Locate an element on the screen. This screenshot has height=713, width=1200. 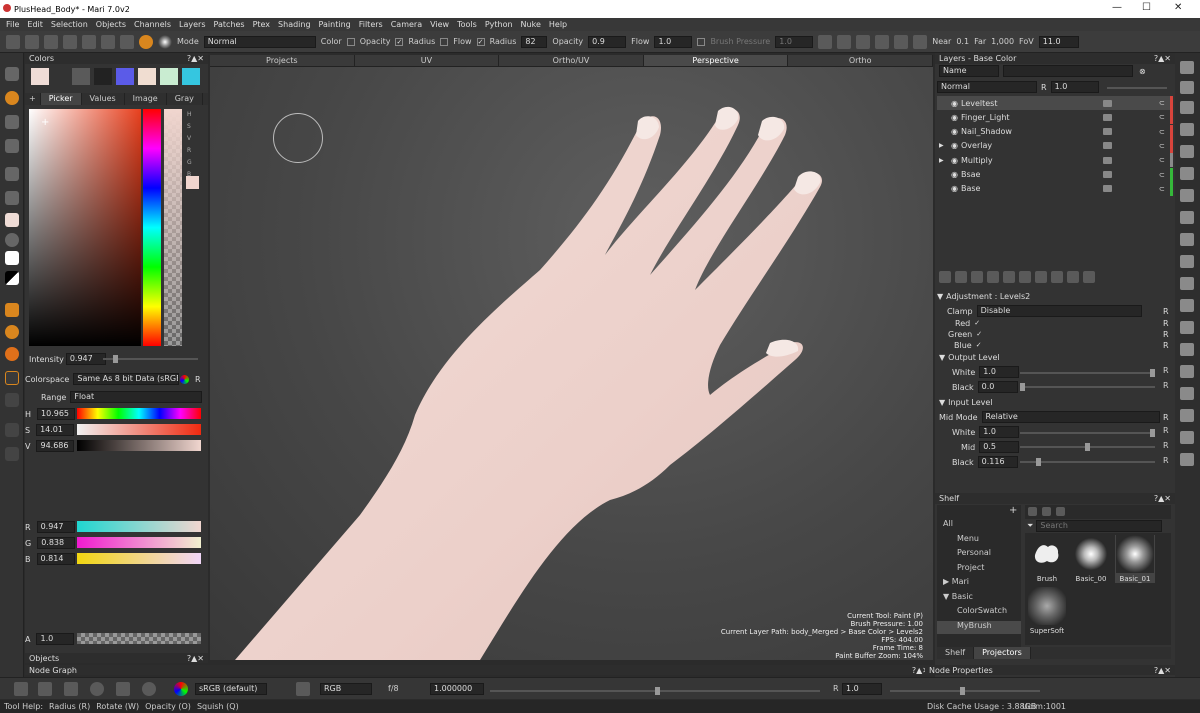
menu-objects: Objects is located at coordinates (111, 24).